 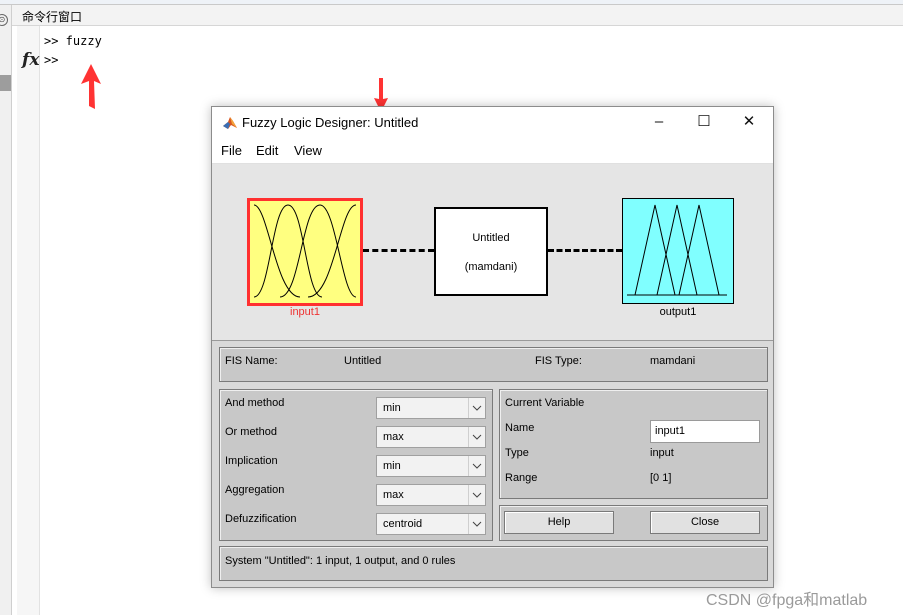 I want to click on variable-range-label: Range, so click(x=521, y=478).